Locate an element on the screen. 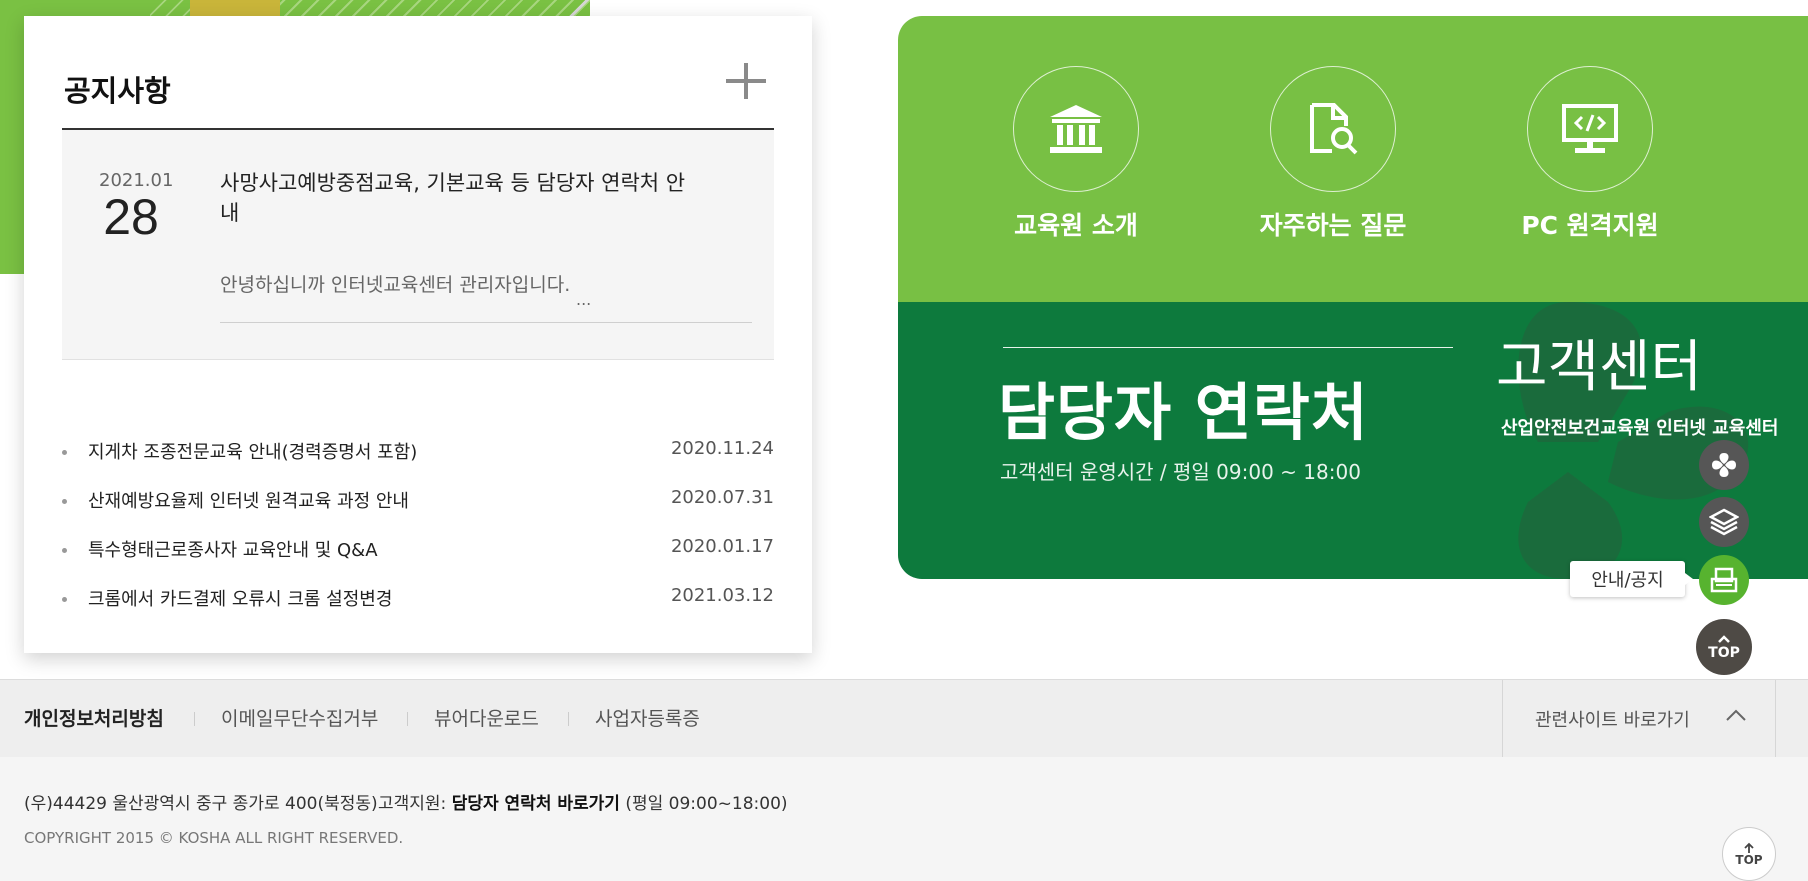 This screenshot has width=1808, height=881. layers-icon is located at coordinates (1724, 522).